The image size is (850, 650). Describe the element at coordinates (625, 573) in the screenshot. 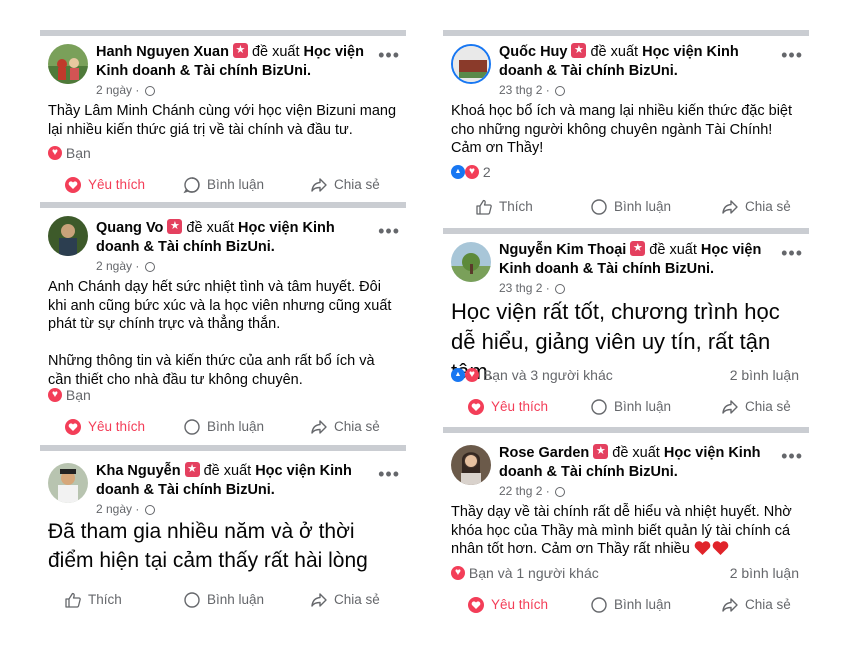

I see `reaction-summary: Bạn và 1 người khác 2 bình luận` at that location.